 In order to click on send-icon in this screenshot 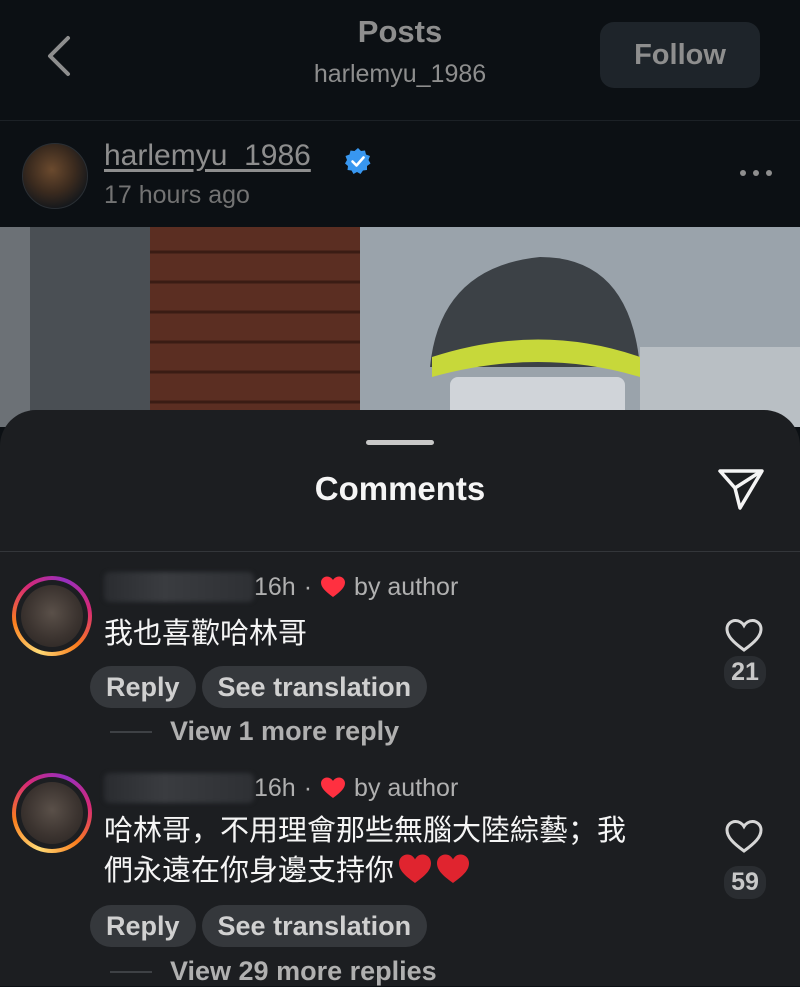, I will do `click(741, 489)`.